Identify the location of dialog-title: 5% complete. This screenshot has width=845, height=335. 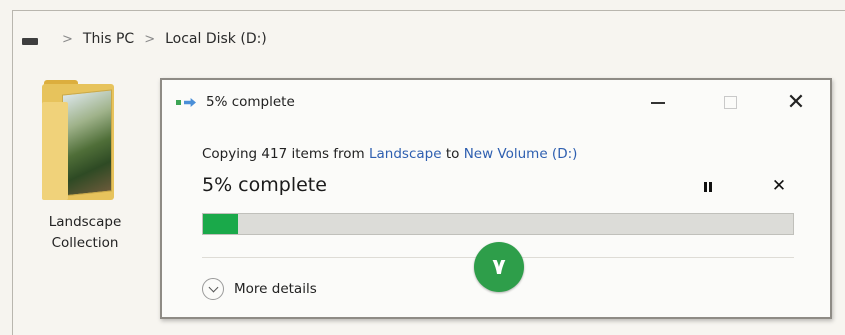
(250, 102).